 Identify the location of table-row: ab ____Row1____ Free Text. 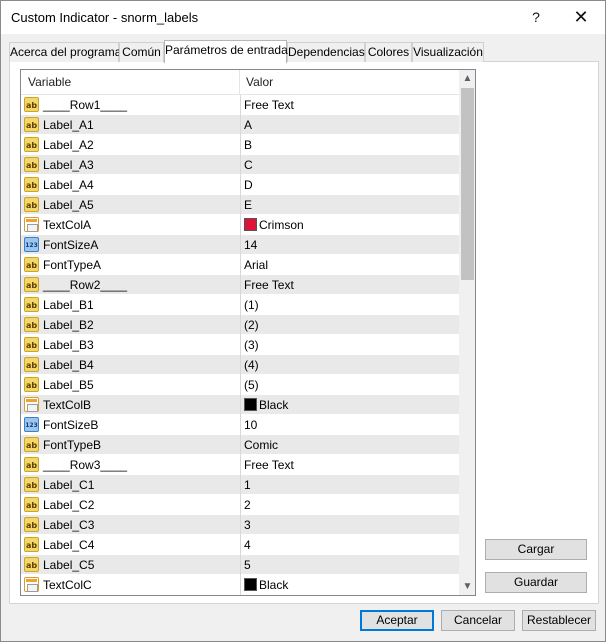
(240, 105).